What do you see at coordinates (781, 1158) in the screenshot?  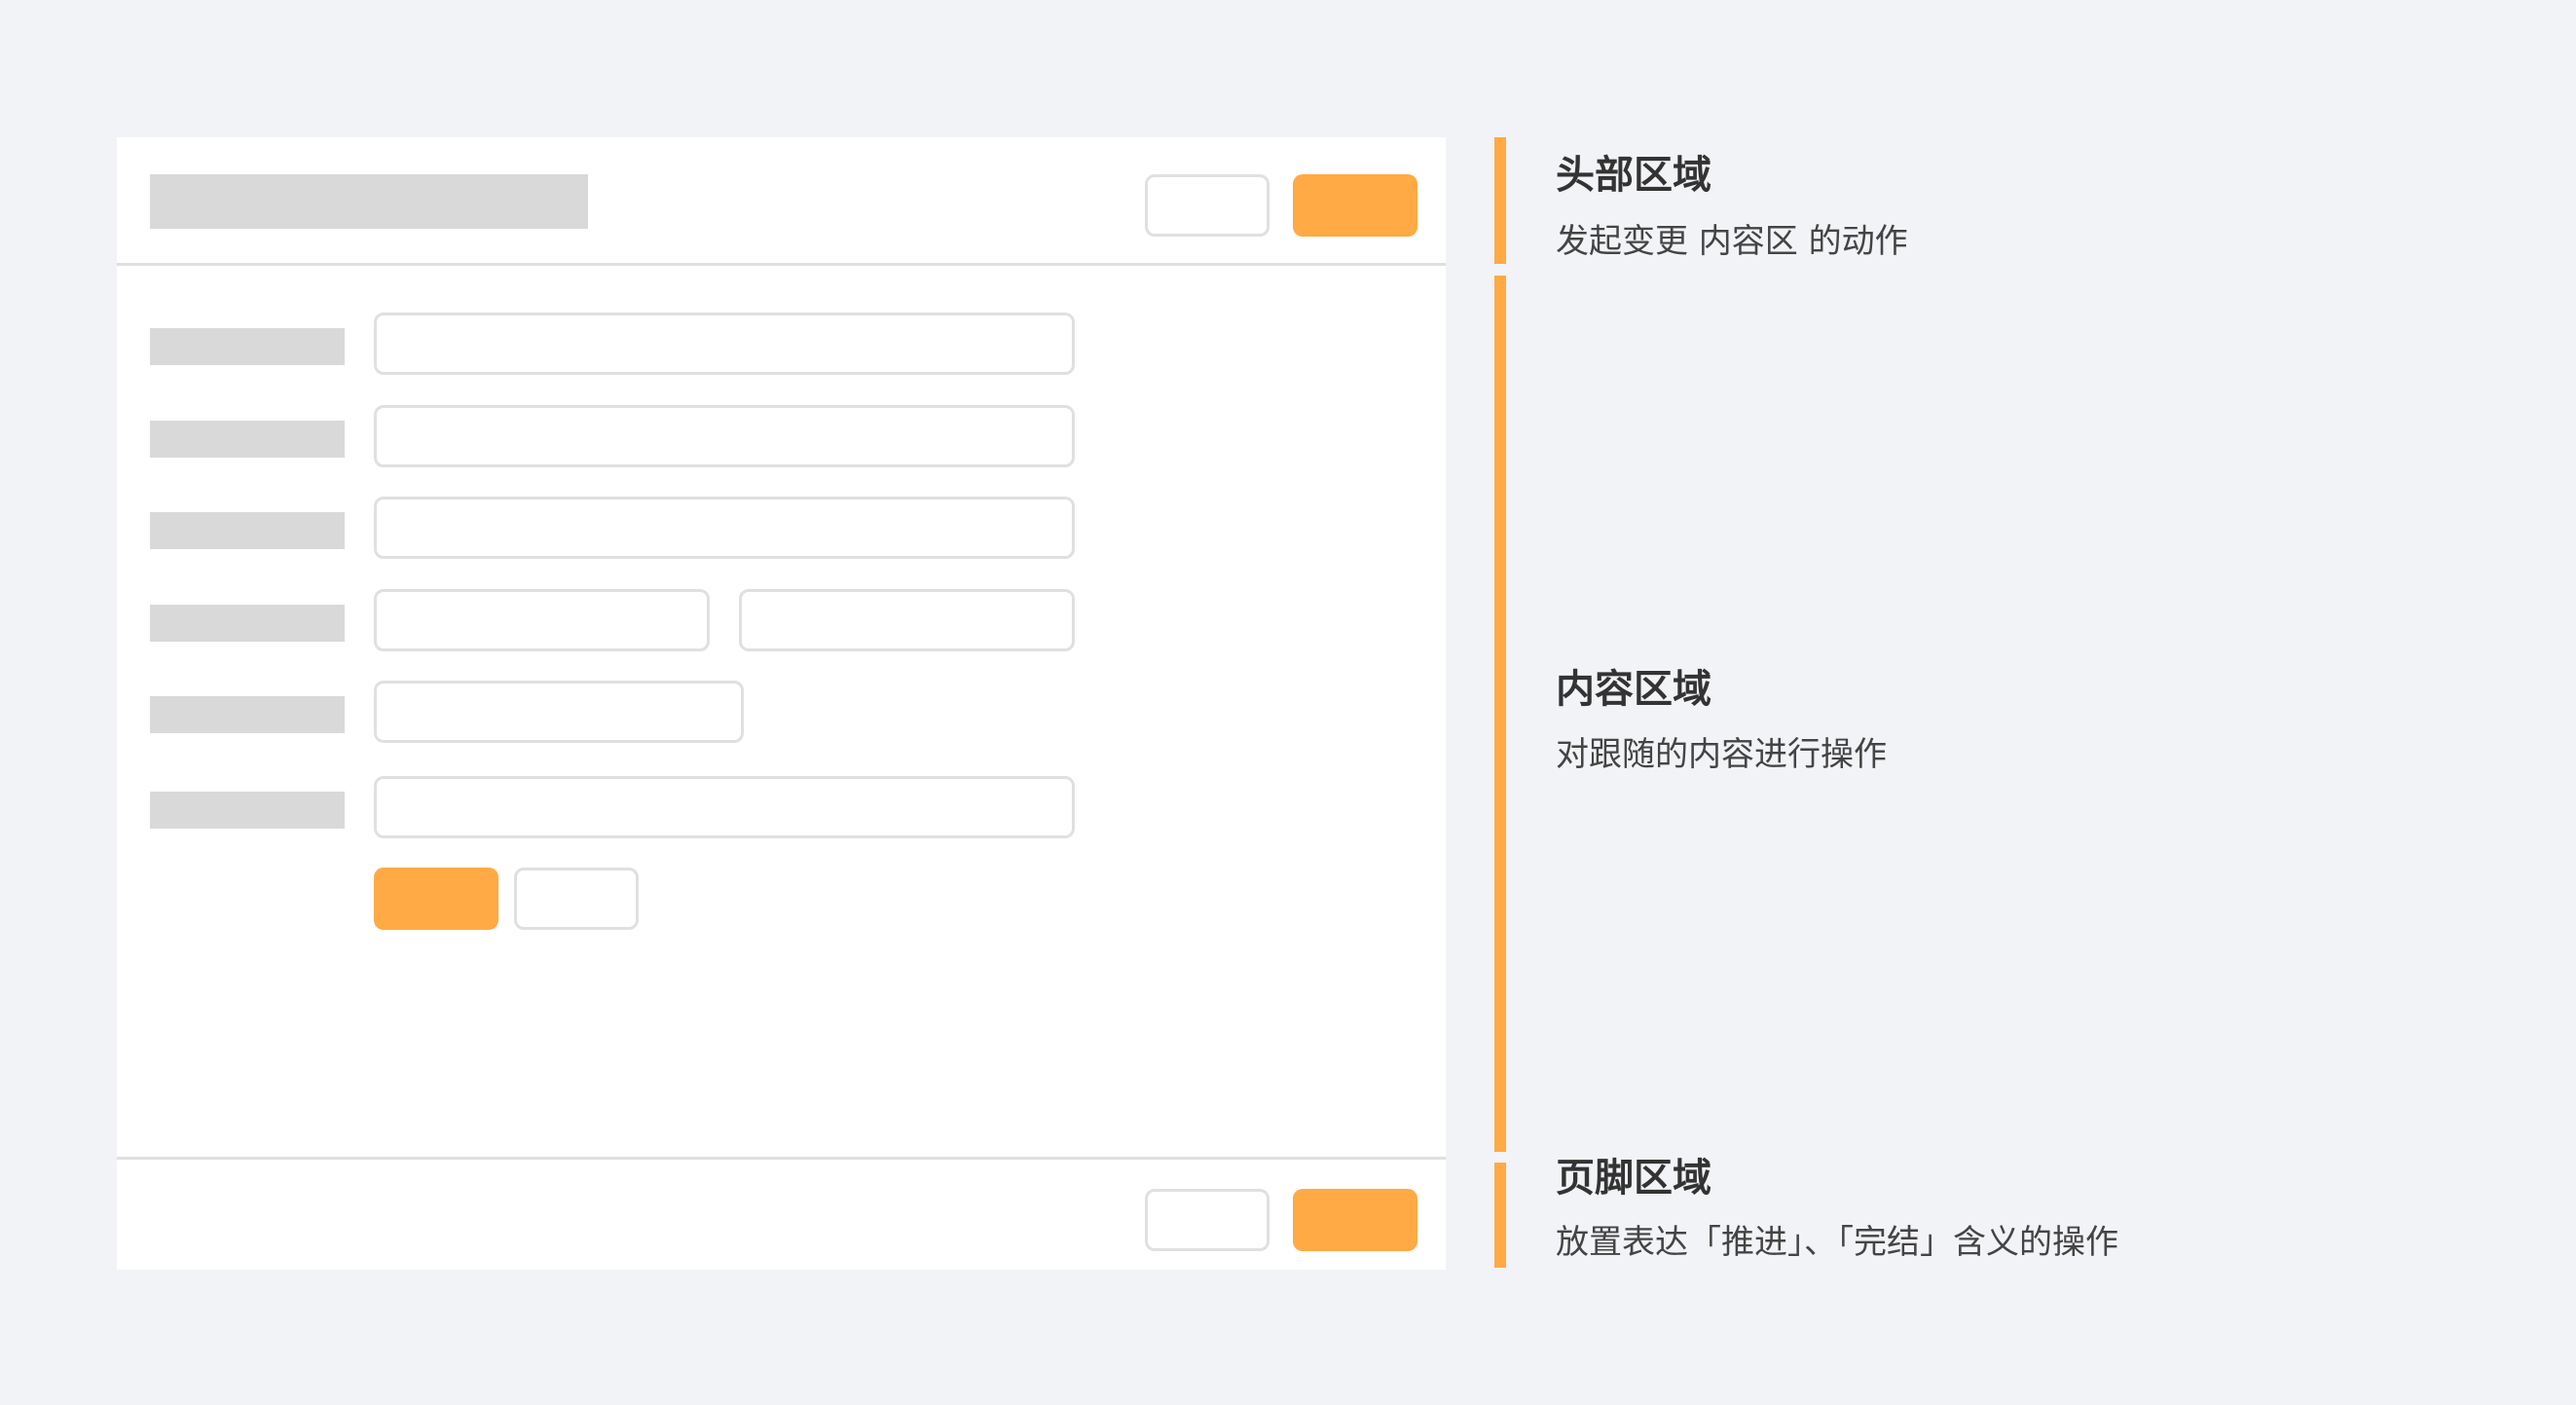 I see `footer-divider` at bounding box center [781, 1158].